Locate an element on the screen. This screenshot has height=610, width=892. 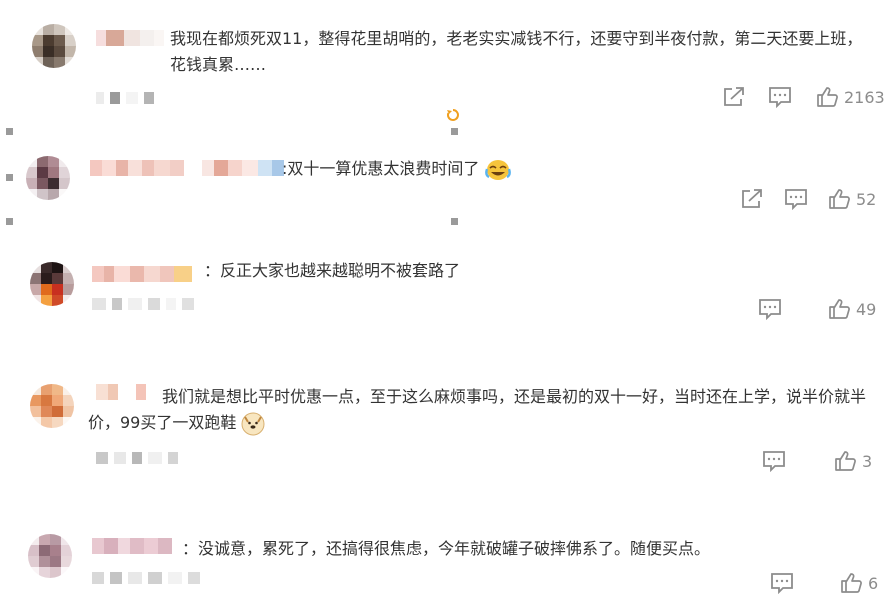
comment-item: ：没诚意，累死了，还搞得很焦虑，今年就破罐子破摔佛系了。随便买点。 6 is located at coordinates (446, 565).